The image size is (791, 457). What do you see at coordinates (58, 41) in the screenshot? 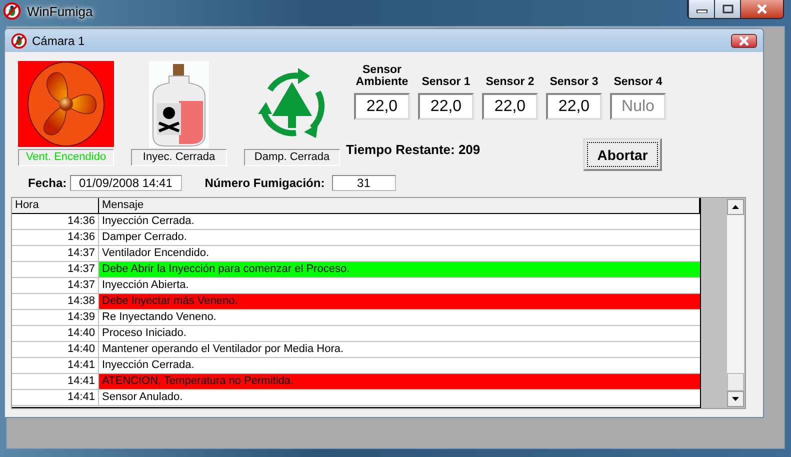
I see `window-title: Cámara 1` at bounding box center [58, 41].